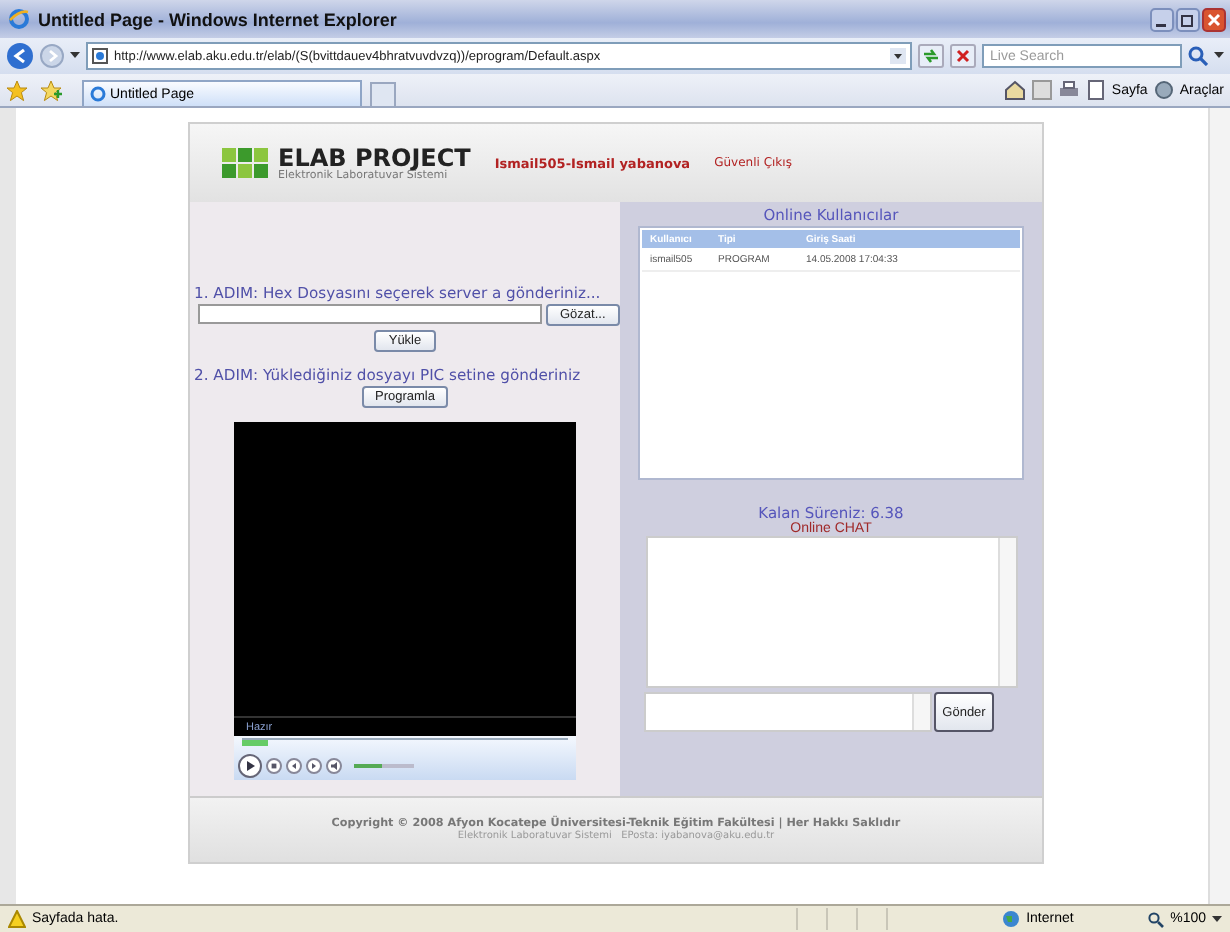 This screenshot has width=1230, height=932. What do you see at coordinates (1011, 919) in the screenshot?
I see `globe-icon` at bounding box center [1011, 919].